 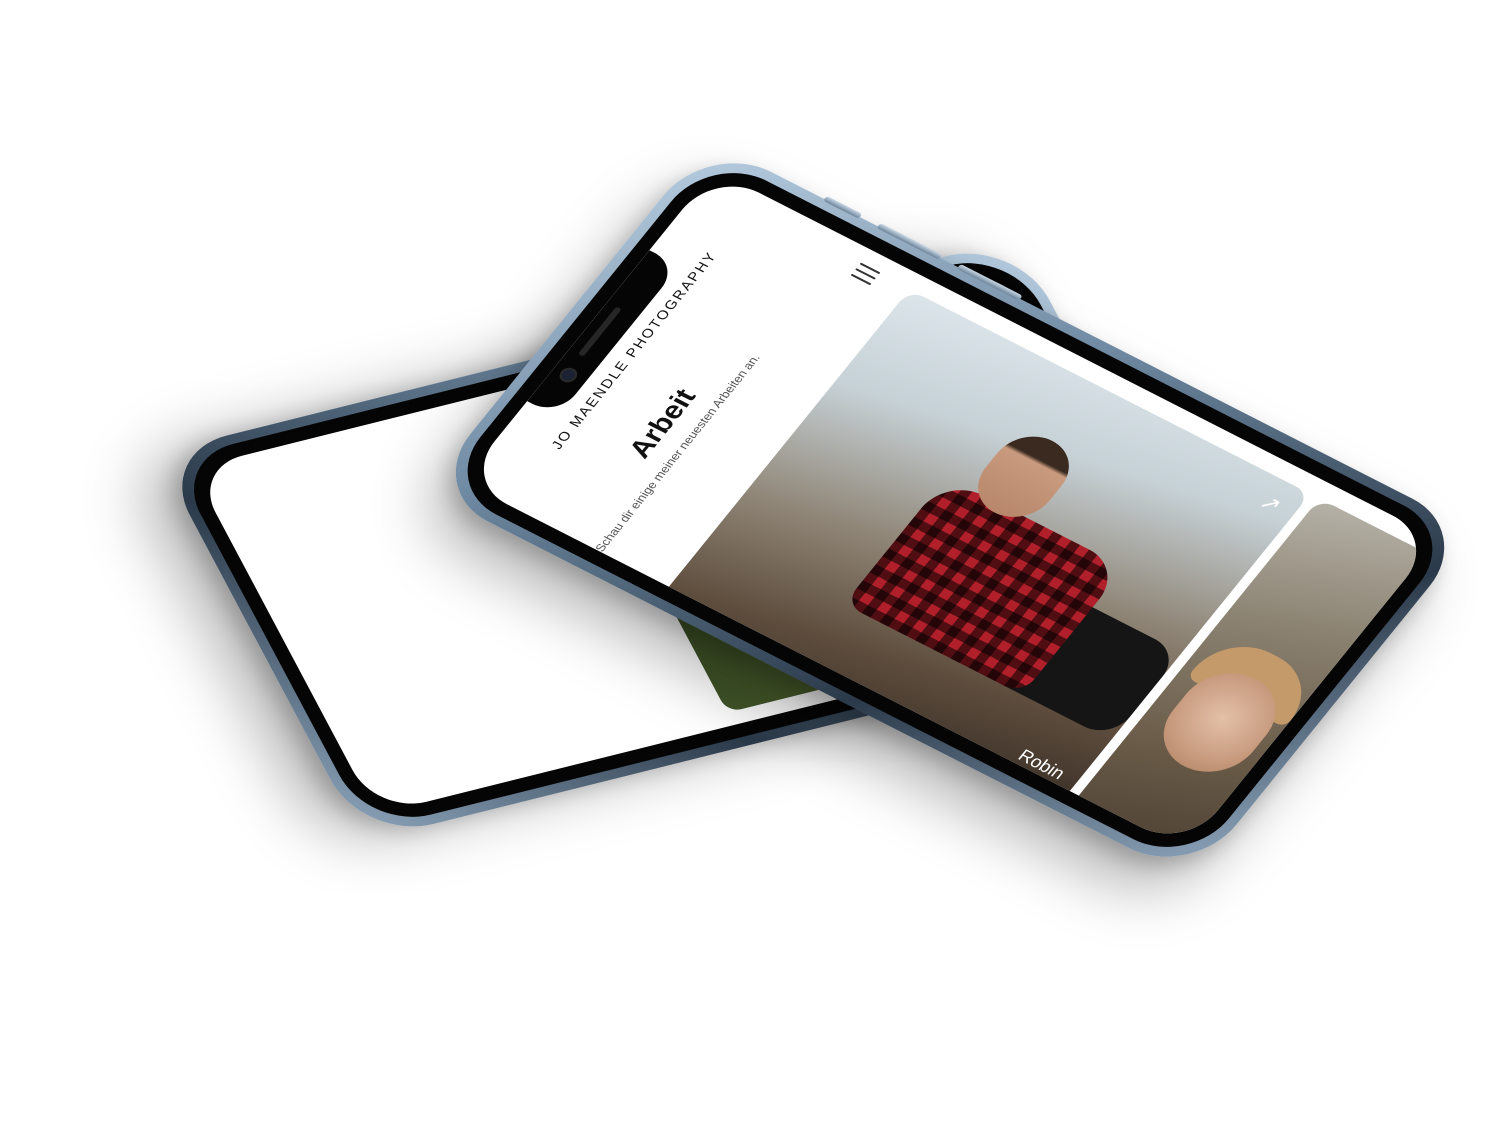 What do you see at coordinates (1271, 503) in the screenshot?
I see `arrow-up-right-icon: ↗` at bounding box center [1271, 503].